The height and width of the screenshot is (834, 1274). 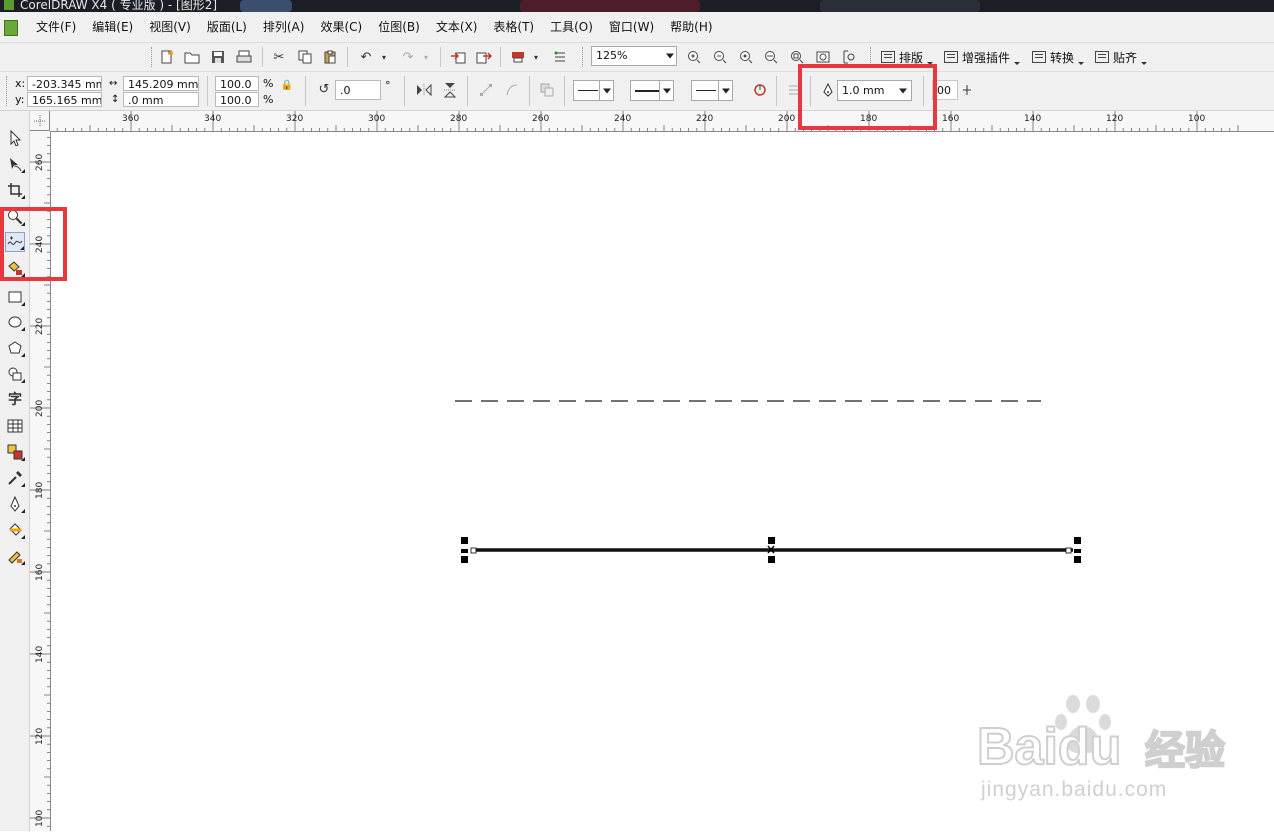 What do you see at coordinates (1068, 550) in the screenshot?
I see `end-node` at bounding box center [1068, 550].